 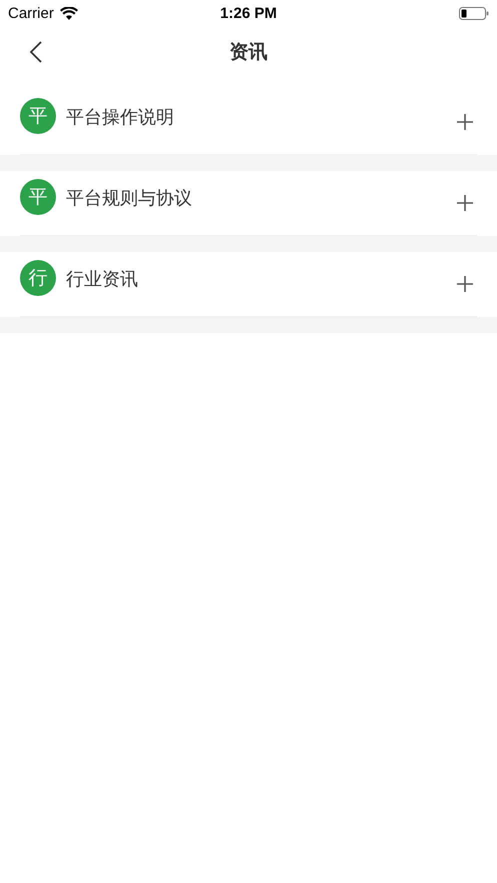 What do you see at coordinates (248, 203) in the screenshot?
I see `section-header: 平 平台规则与协议` at bounding box center [248, 203].